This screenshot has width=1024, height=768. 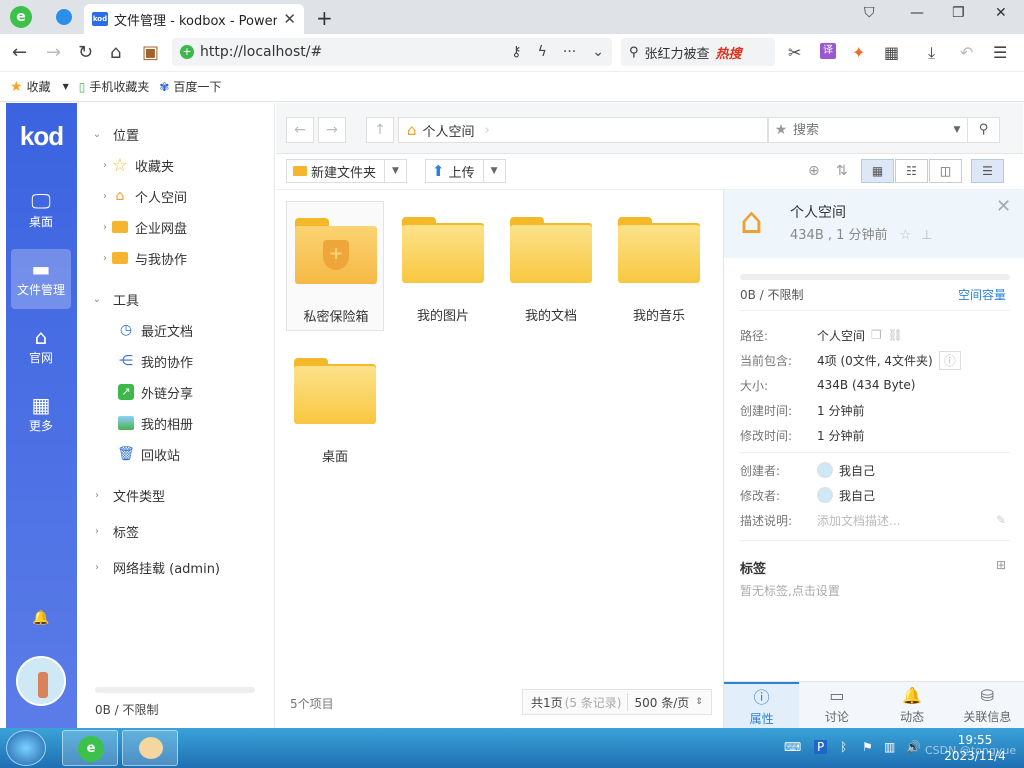 What do you see at coordinates (661, 702) in the screenshot?
I see `per-page-select: 500 条/页` at bounding box center [661, 702].